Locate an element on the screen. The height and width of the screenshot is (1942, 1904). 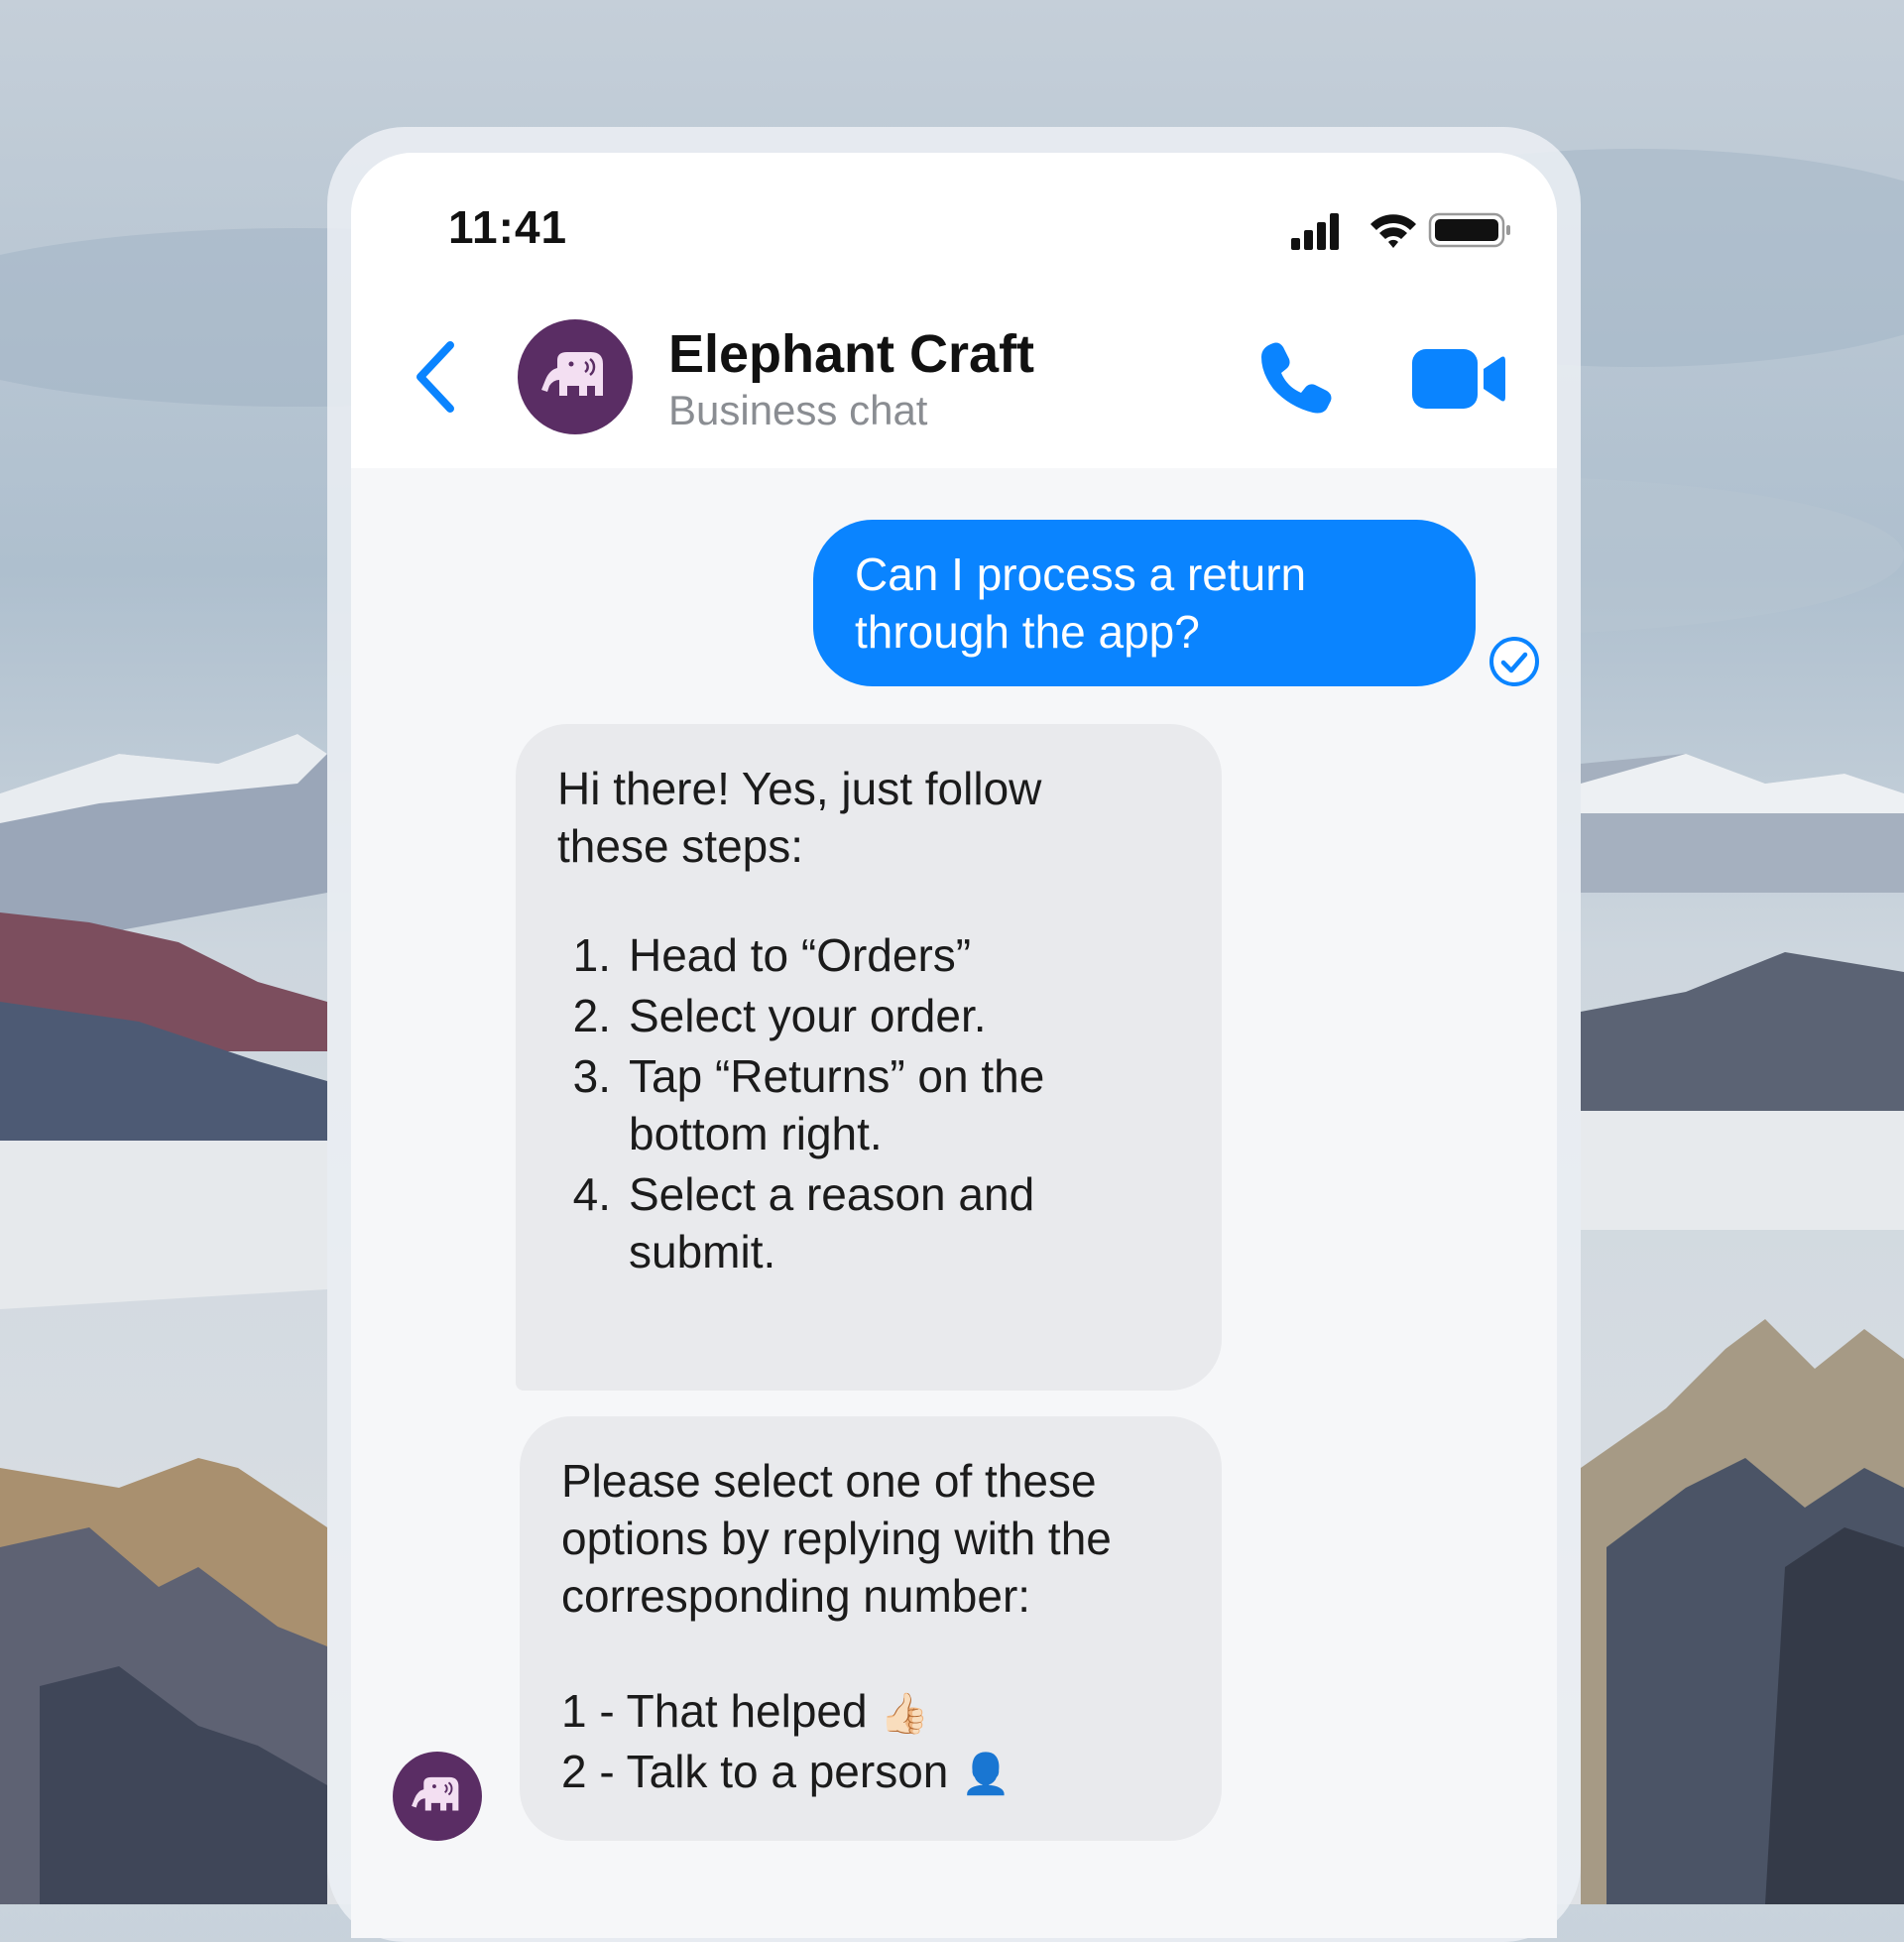
back-chevron-icon is located at coordinates (440, 377).